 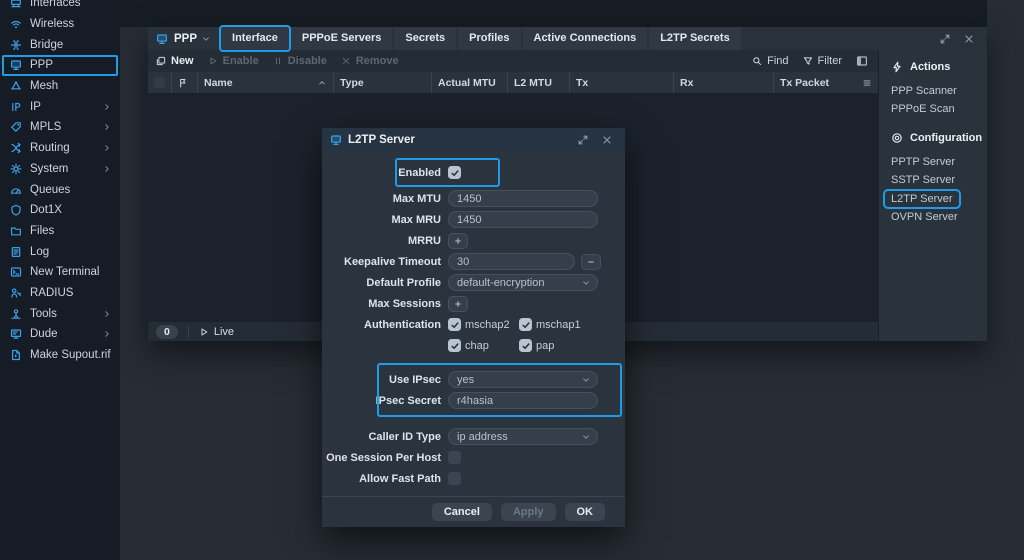 What do you see at coordinates (528, 512) in the screenshot?
I see `apply-button: Apply` at bounding box center [528, 512].